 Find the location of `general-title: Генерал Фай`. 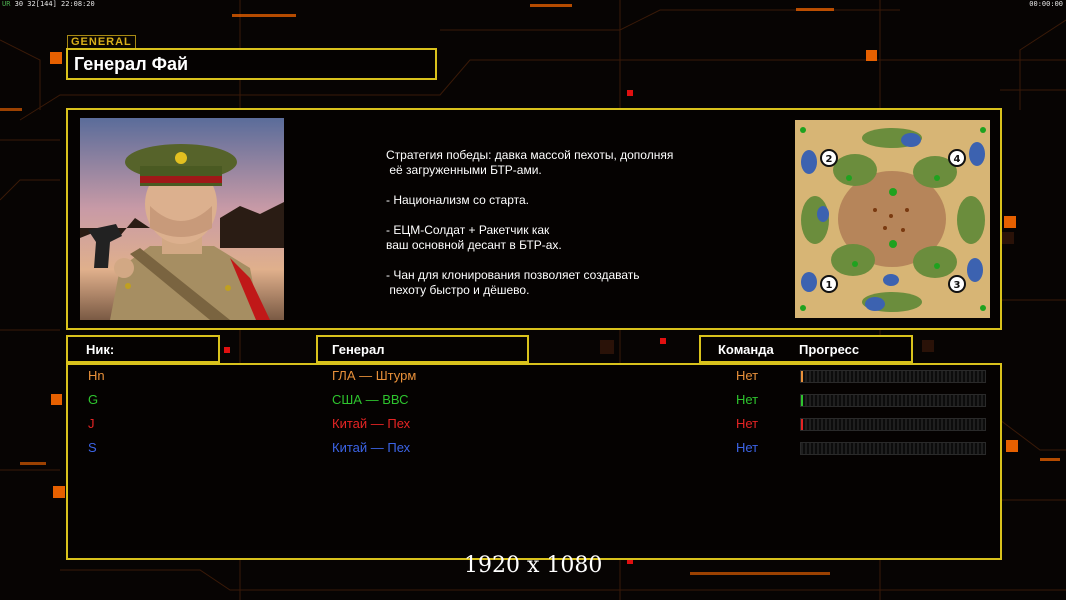

general-title: Генерал Фай is located at coordinates (131, 64).